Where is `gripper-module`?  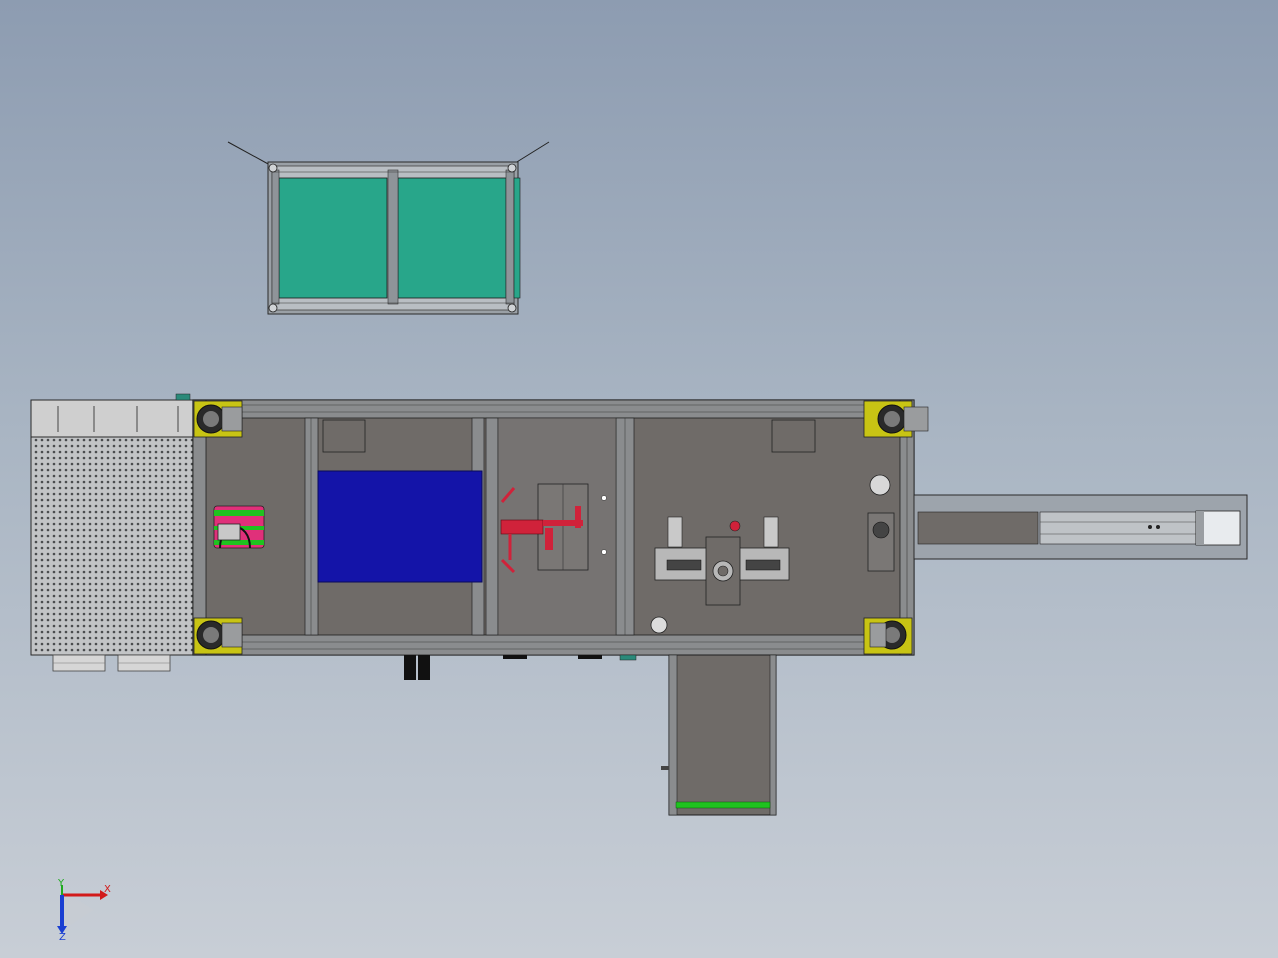 gripper-module is located at coordinates (239, 527).